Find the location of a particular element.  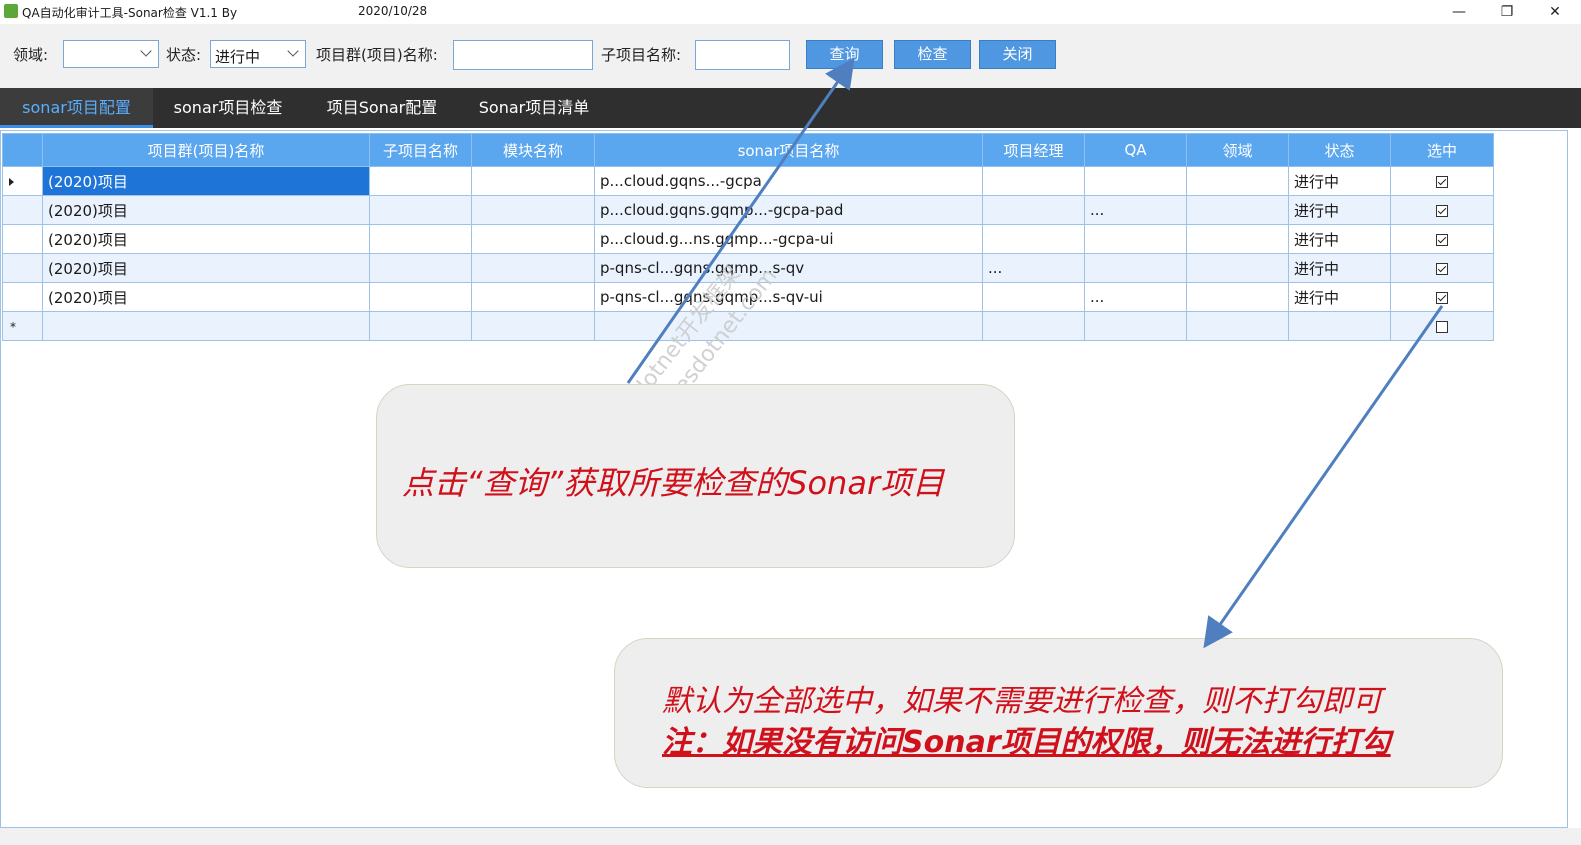

arrow-to-query-button is located at coordinates (740, 220).